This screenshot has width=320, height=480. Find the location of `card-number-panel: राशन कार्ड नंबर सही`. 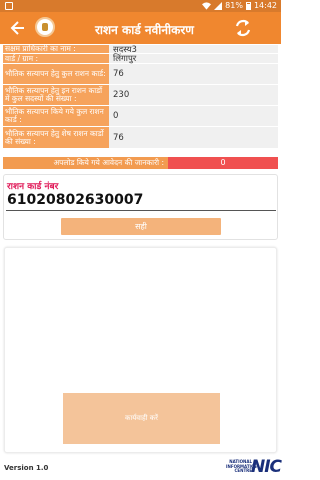

card-number-panel: राशन कार्ड नंबर सही is located at coordinates (140, 207).